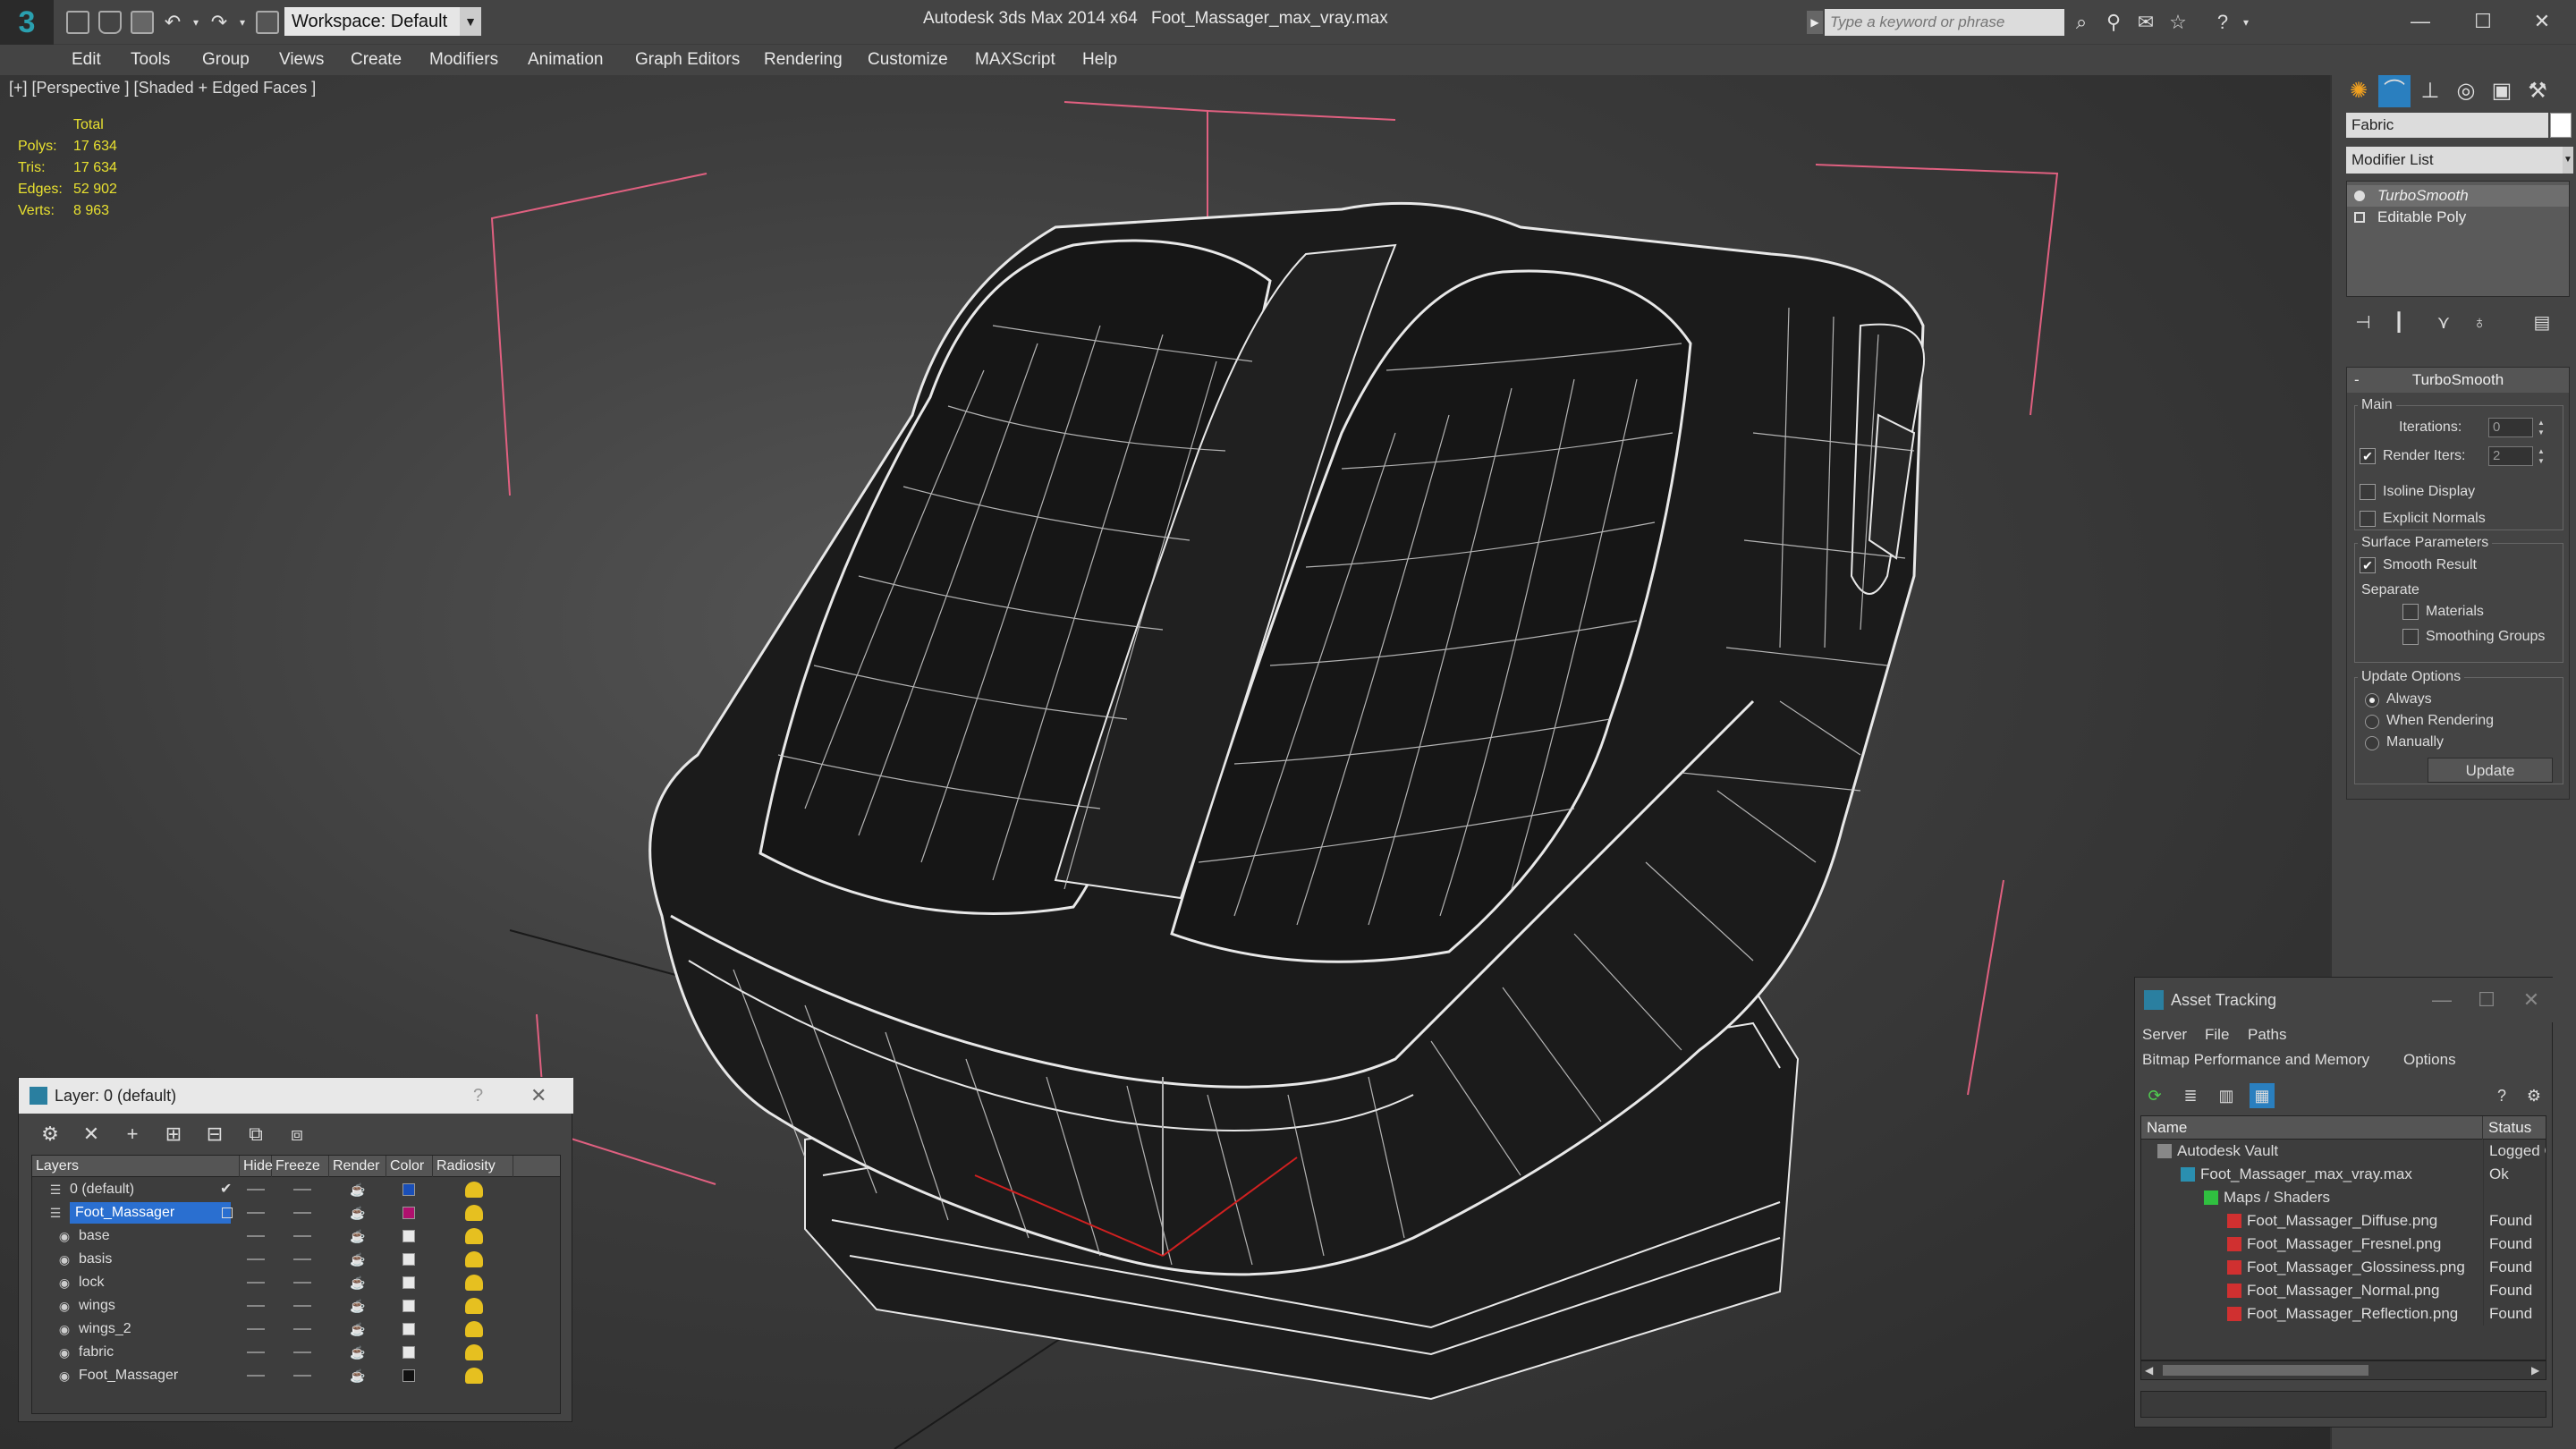 This screenshot has width=2576, height=1449. What do you see at coordinates (219, 22) in the screenshot?
I see `redo-icon: ↷` at bounding box center [219, 22].